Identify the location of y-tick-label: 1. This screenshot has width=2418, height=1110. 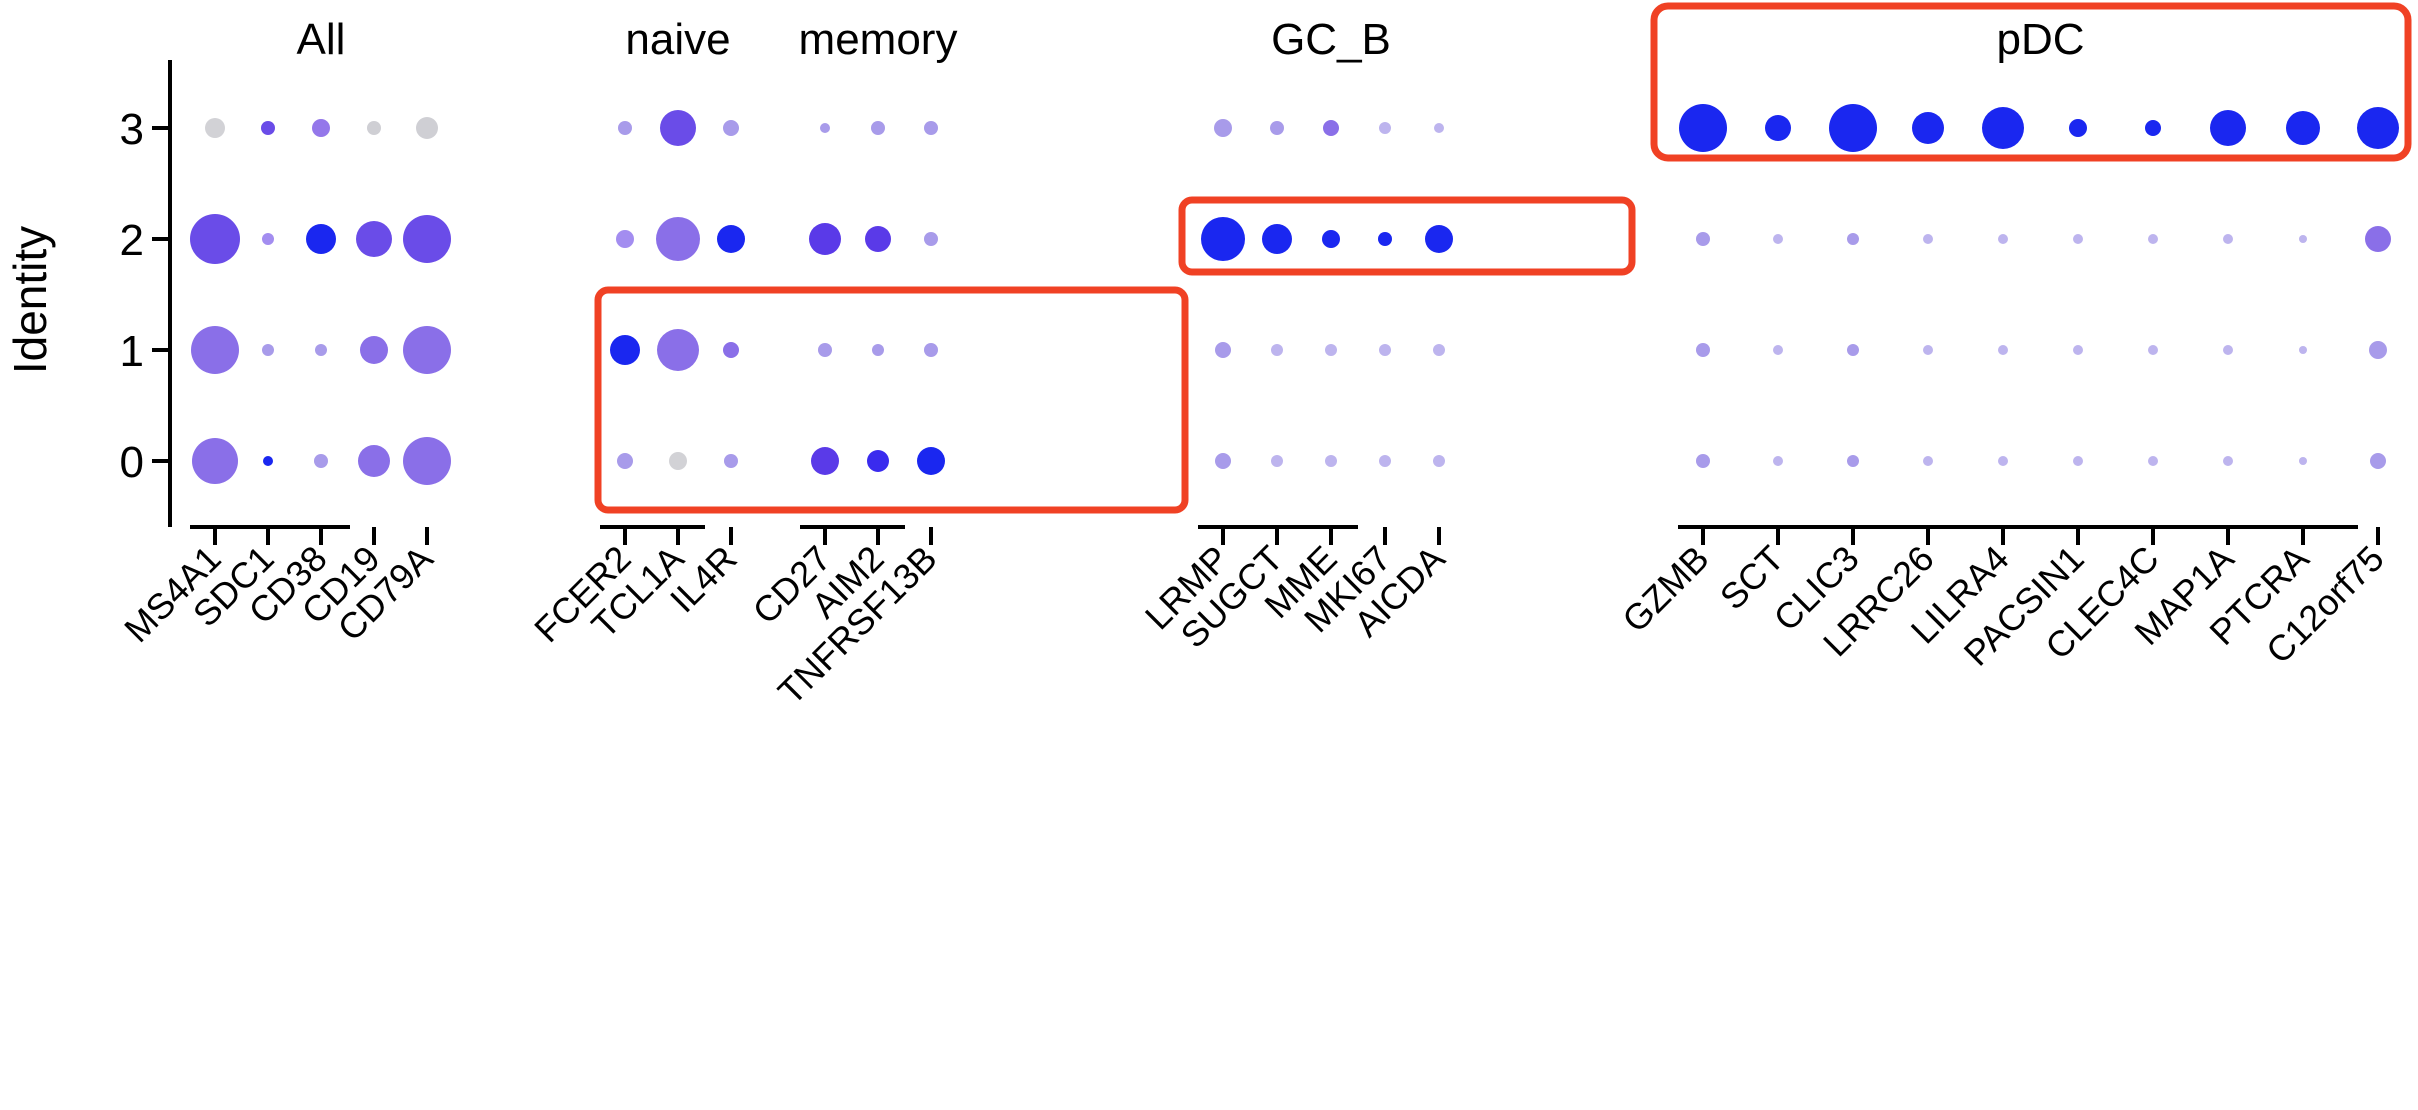
(132, 351).